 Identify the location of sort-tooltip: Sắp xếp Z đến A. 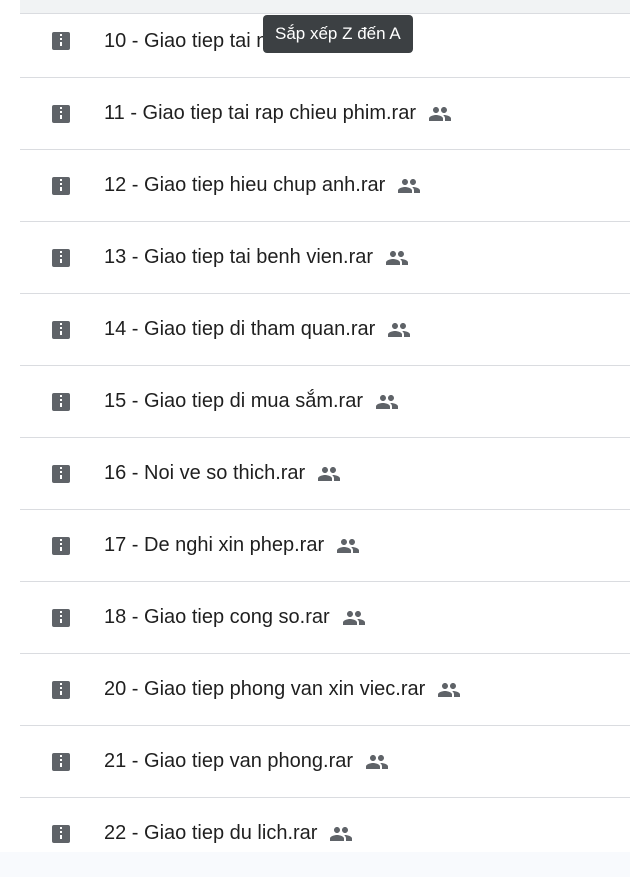
(338, 34).